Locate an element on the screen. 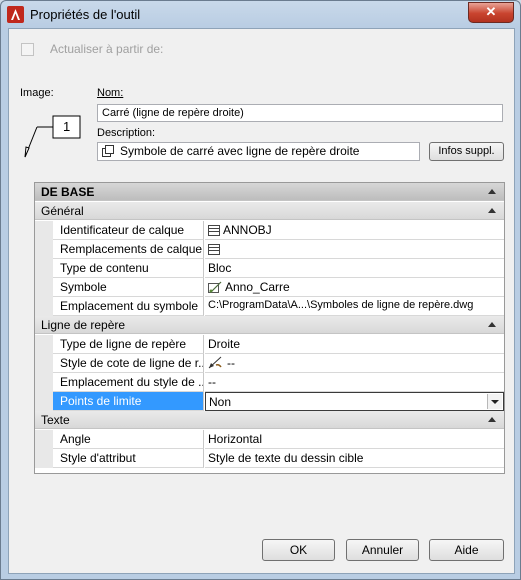  grid-header-basic: DE BASE is located at coordinates (269, 192).